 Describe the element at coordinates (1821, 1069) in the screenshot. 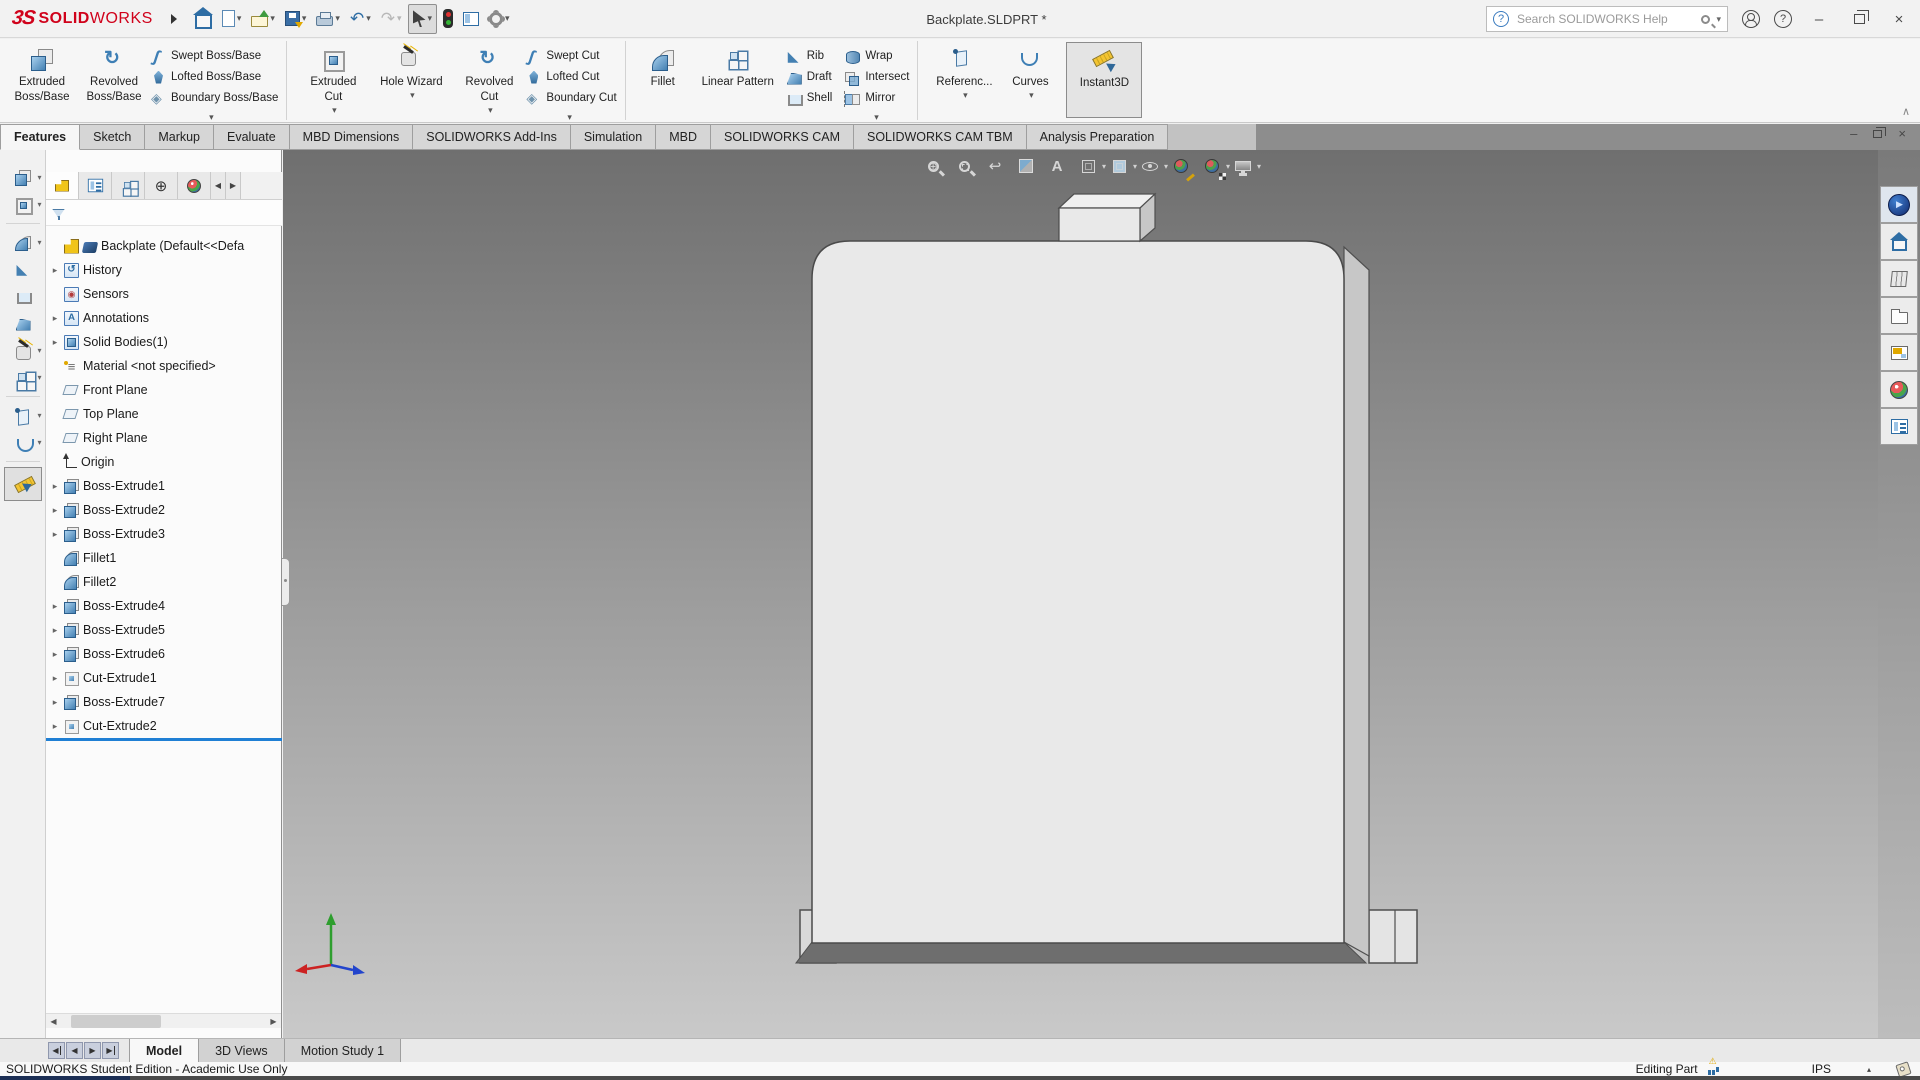

I see `units-label: IPS` at that location.